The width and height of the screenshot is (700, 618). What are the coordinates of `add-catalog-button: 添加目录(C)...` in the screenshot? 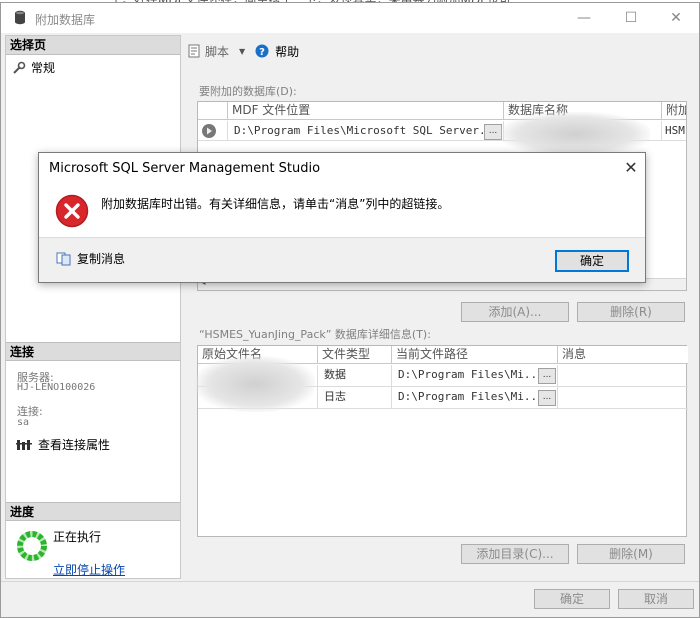 It's located at (515, 554).